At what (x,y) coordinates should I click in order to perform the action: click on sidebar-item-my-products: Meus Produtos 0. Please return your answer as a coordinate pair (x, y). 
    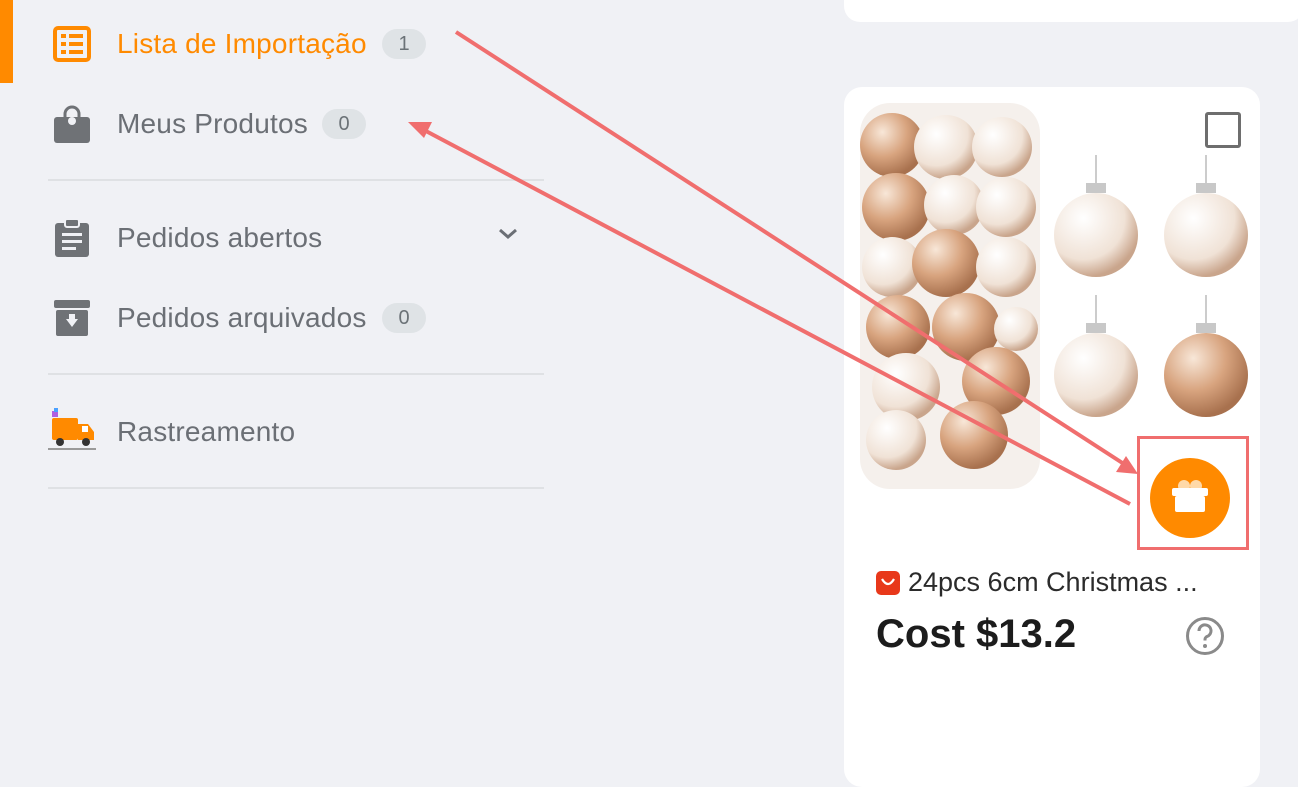
    Looking at the image, I should click on (280, 124).